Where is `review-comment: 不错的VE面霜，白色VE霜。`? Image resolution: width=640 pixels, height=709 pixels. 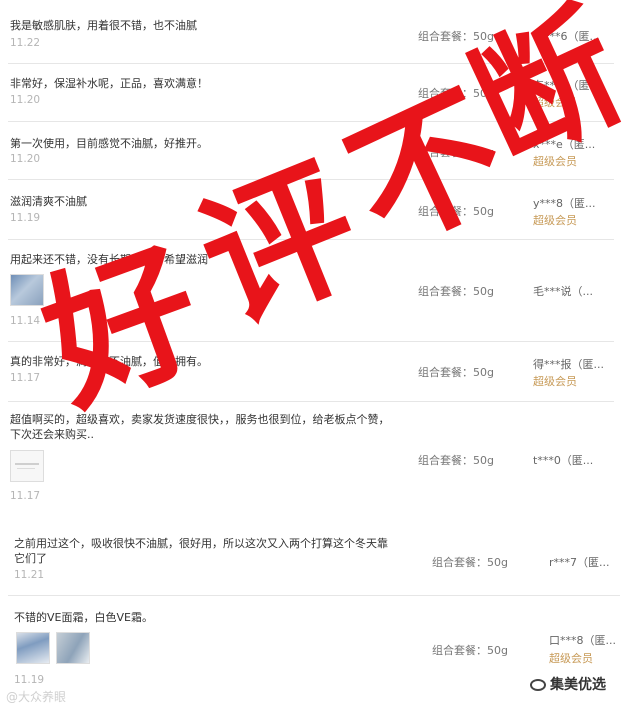 review-comment: 不错的VE面霜，白色VE霜。 is located at coordinates (83, 617).